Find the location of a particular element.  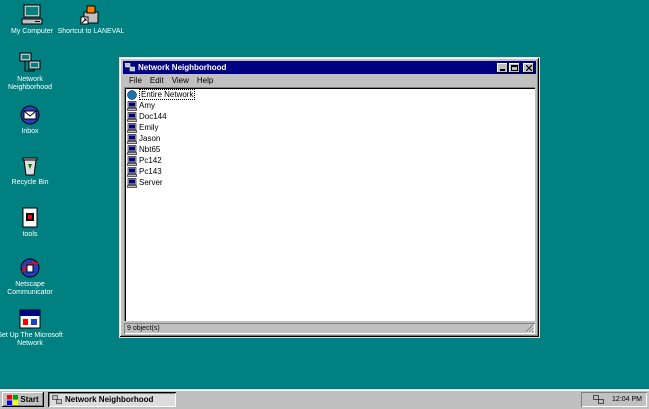

close-button is located at coordinates (528, 67).